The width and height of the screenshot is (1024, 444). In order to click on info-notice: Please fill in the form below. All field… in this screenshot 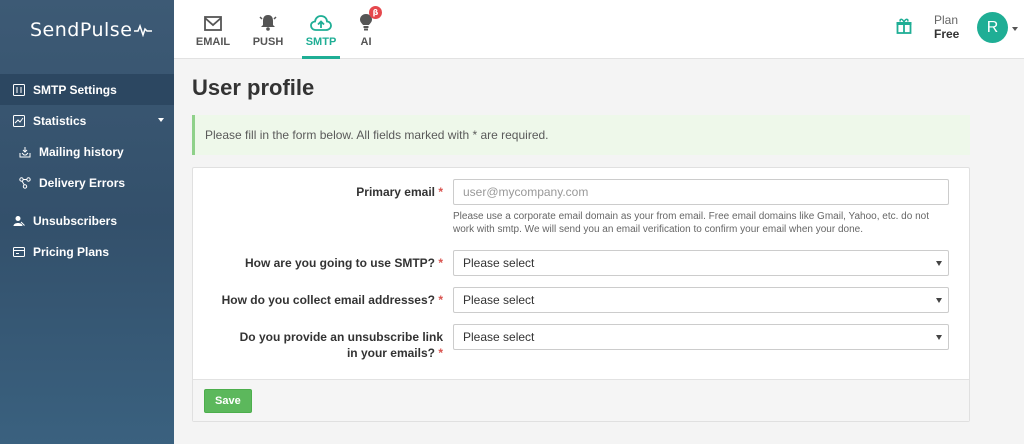, I will do `click(581, 135)`.